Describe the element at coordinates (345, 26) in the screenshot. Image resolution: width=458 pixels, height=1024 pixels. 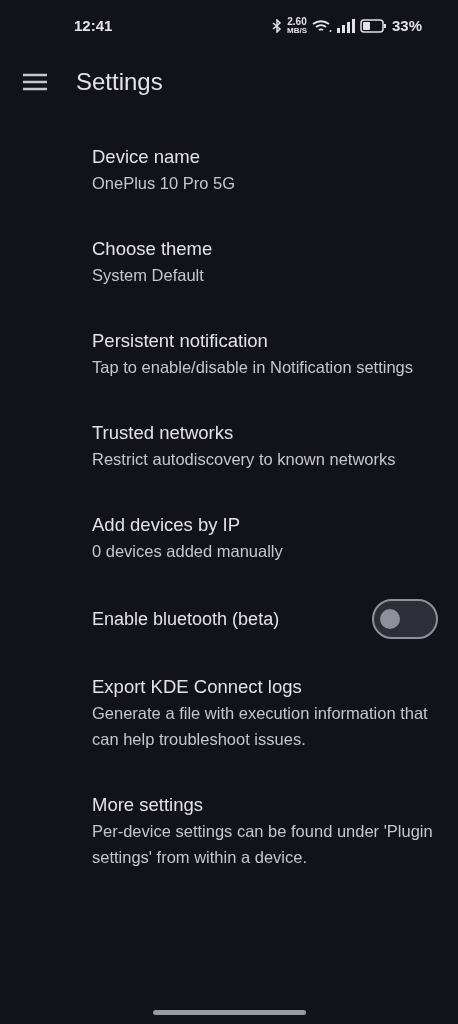
I see `signal-icon` at that location.